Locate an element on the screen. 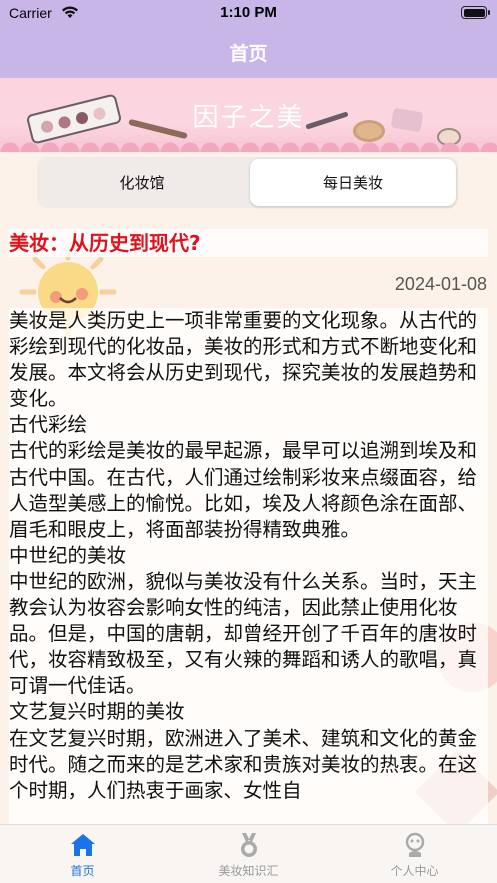 Image resolution: width=497 pixels, height=883 pixels. tab-knowledge: 美妆知识汇 is located at coordinates (248, 855).